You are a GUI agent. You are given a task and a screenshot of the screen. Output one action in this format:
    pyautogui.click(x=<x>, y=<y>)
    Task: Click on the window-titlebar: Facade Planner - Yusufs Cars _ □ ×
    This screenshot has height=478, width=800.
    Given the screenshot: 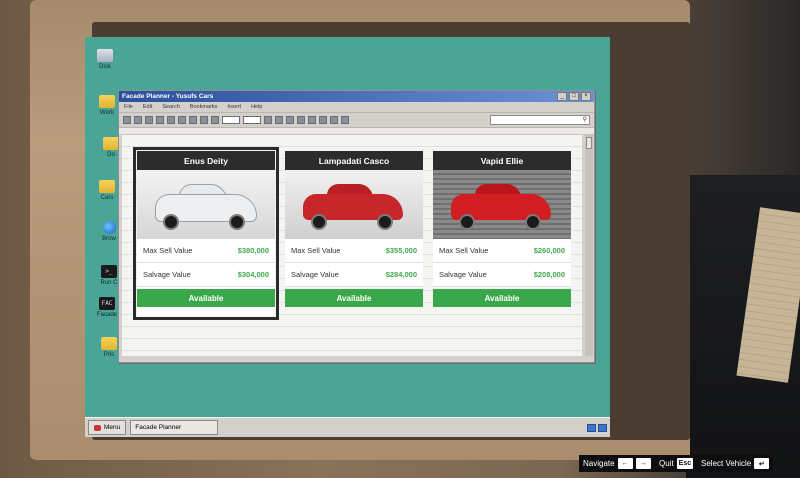 What is the action you would take?
    pyautogui.click(x=356, y=96)
    